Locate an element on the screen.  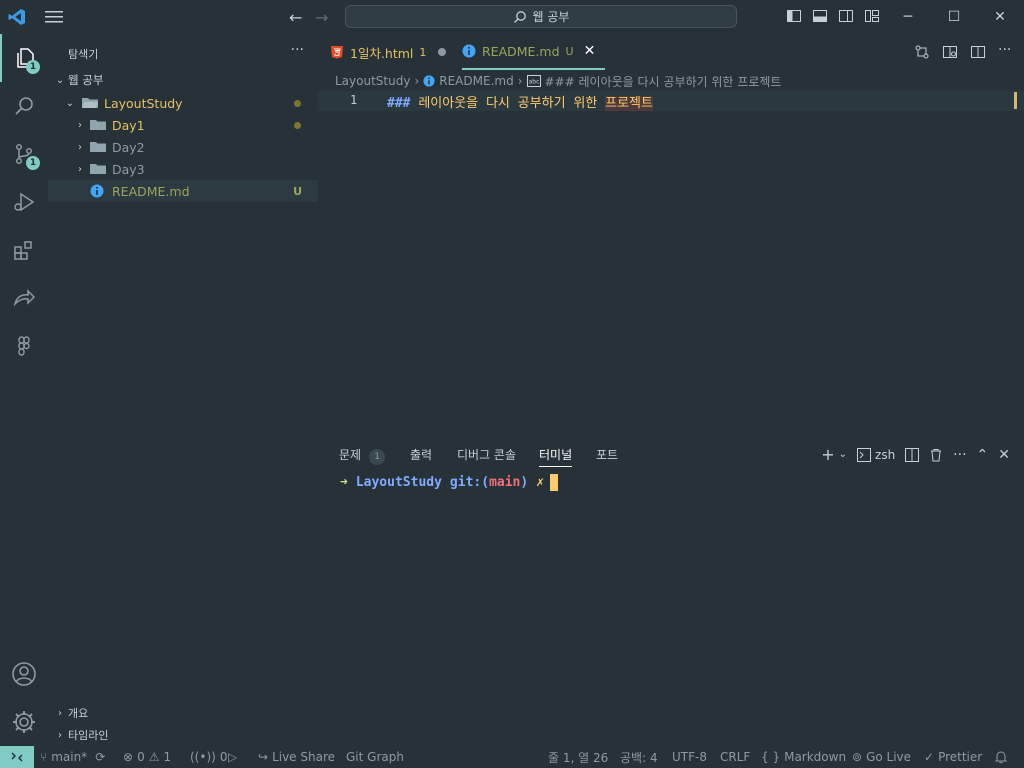
close-icon: ✕ is located at coordinates (590, 51).